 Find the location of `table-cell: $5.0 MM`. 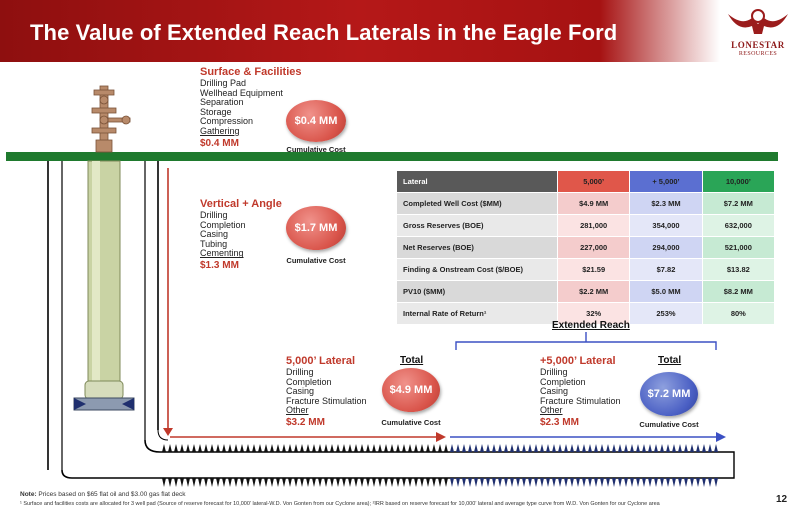

table-cell: $5.0 MM is located at coordinates (666, 291).